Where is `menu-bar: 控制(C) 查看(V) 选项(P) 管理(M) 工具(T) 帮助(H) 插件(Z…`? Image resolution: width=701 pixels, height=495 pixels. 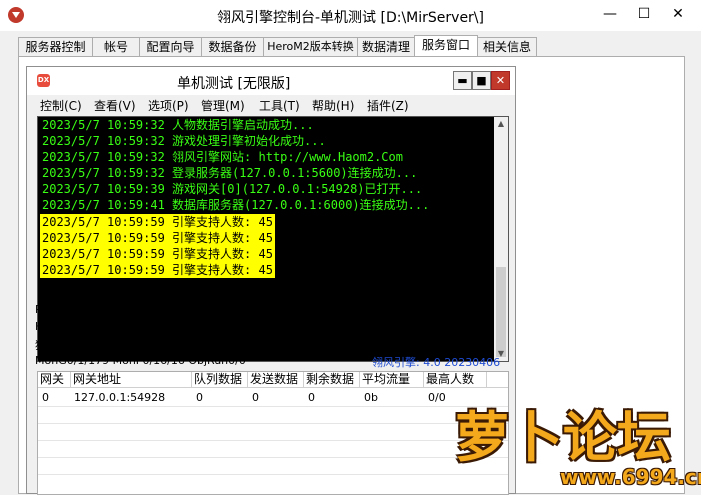 menu-bar: 控制(C) 查看(V) 选项(P) 管理(M) 工具(T) 帮助(H) 插件(Z… is located at coordinates (271, 105).